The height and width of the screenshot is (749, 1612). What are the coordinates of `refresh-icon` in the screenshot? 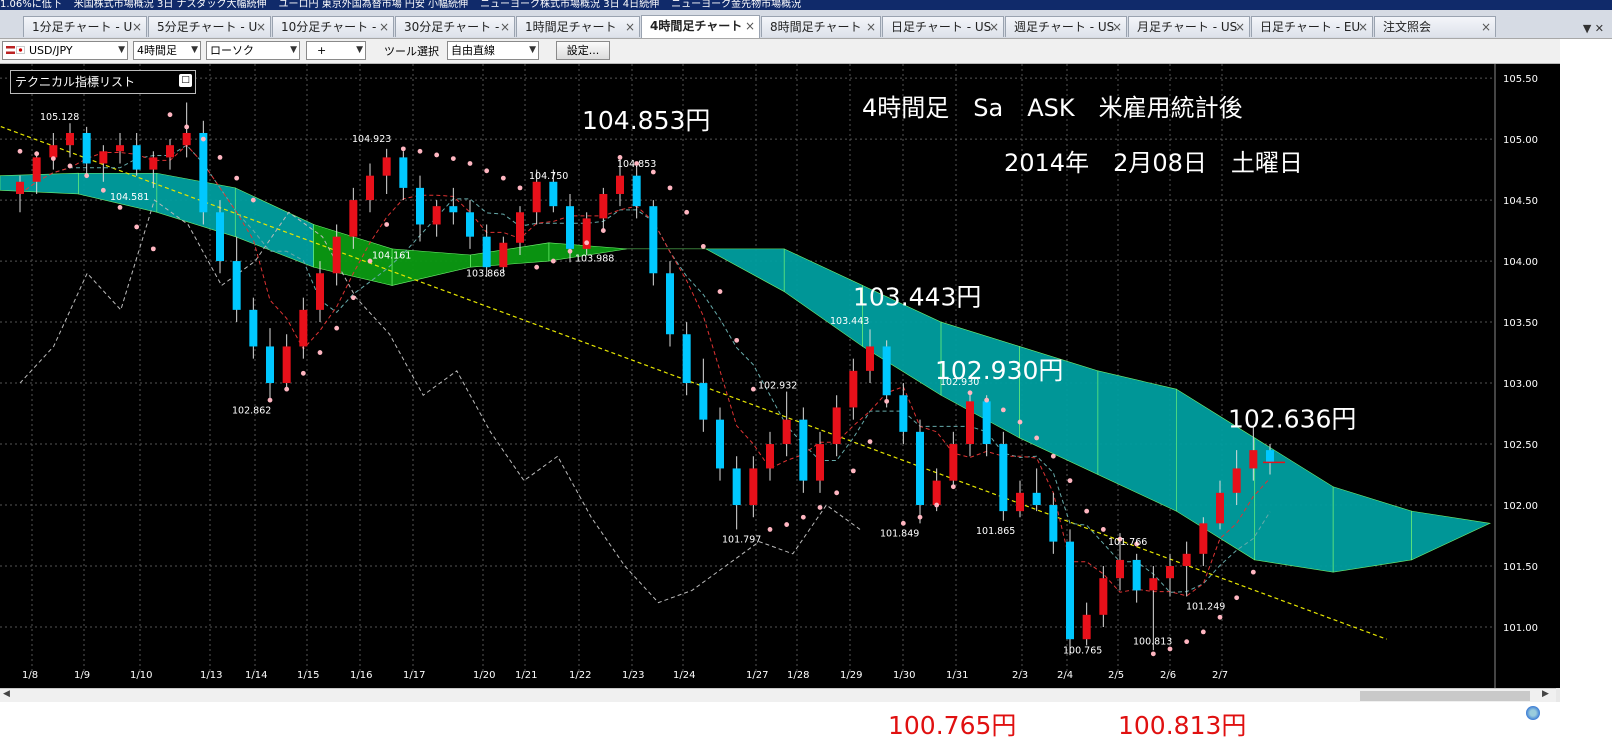 It's located at (1533, 713).